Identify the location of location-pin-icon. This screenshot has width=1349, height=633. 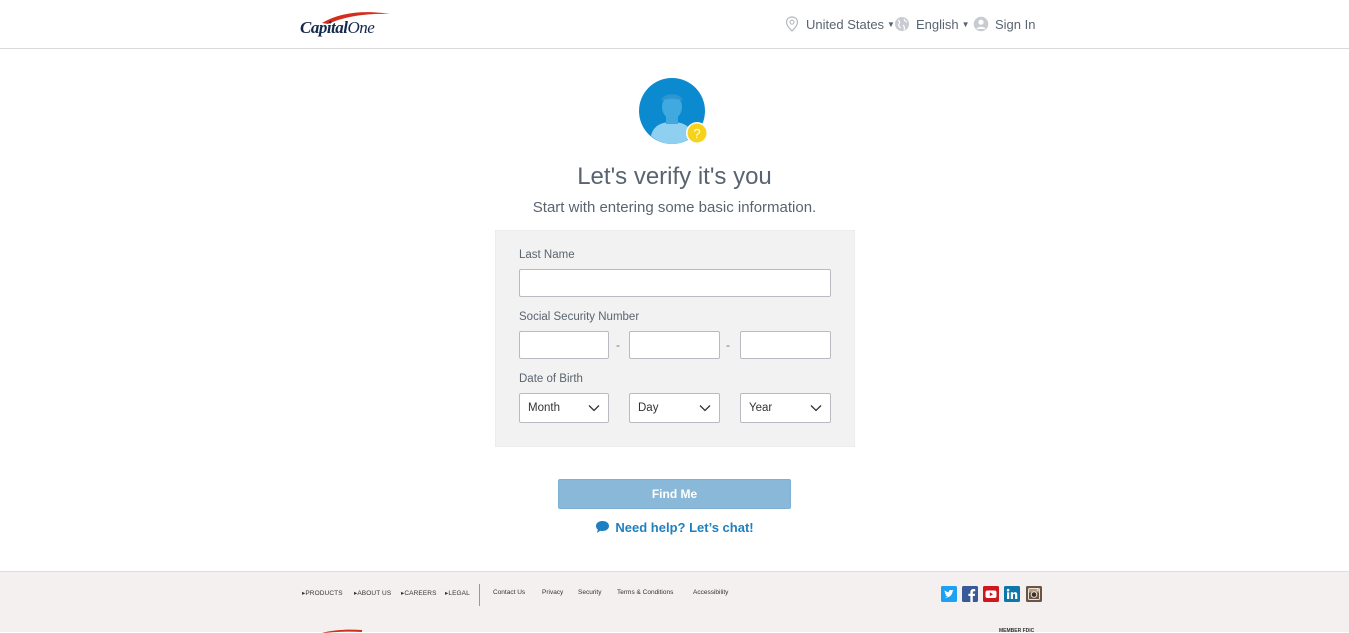
(792, 24).